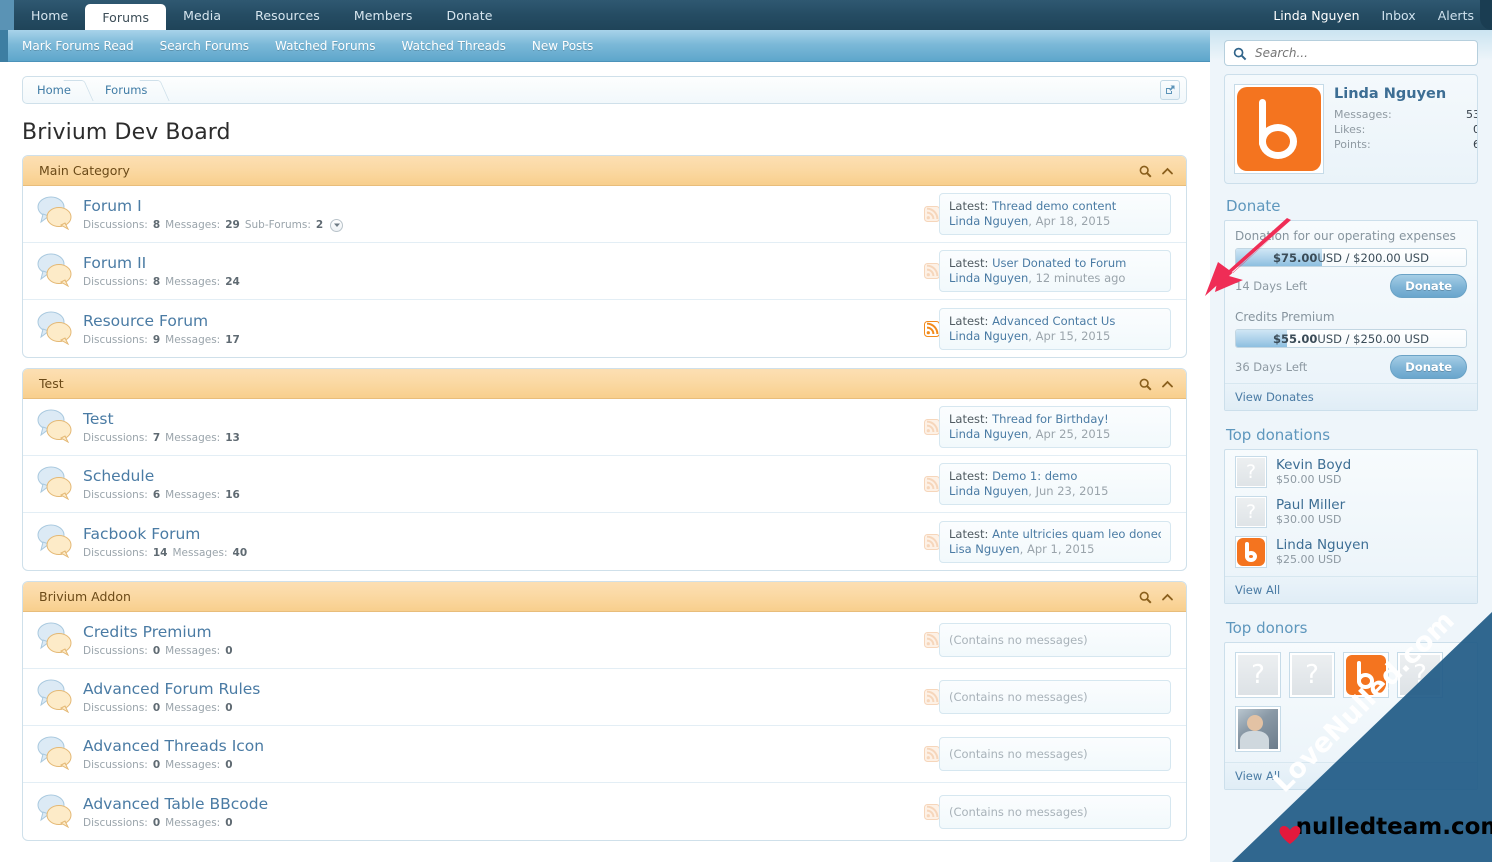 The height and width of the screenshot is (862, 1492). Describe the element at coordinates (1034, 476) in the screenshot. I see `latest-thread-title: Demo 1: demo` at that location.